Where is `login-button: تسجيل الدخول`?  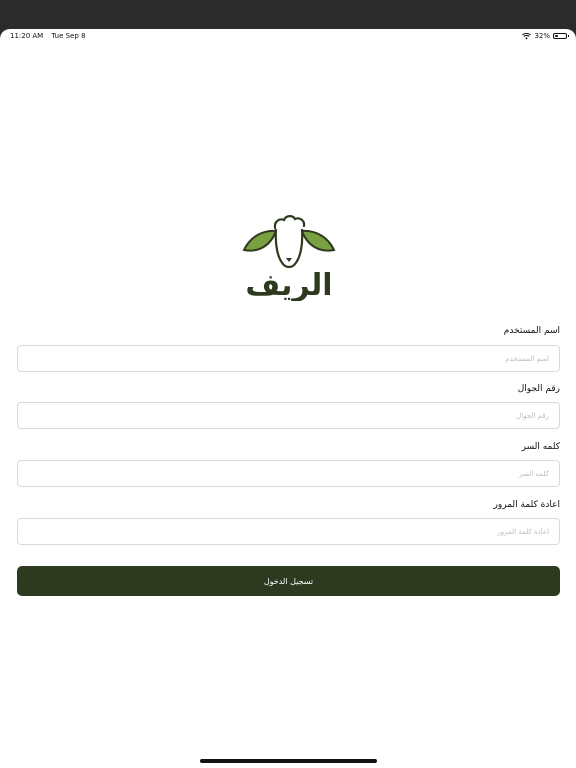 login-button: تسجيل الدخول is located at coordinates (288, 581).